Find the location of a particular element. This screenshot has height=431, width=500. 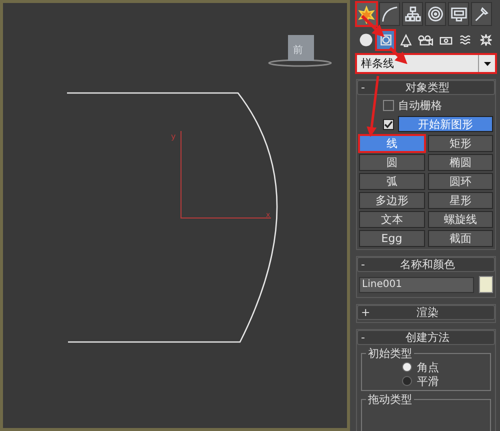

shape-type-button: 矩形 is located at coordinates (460, 143).